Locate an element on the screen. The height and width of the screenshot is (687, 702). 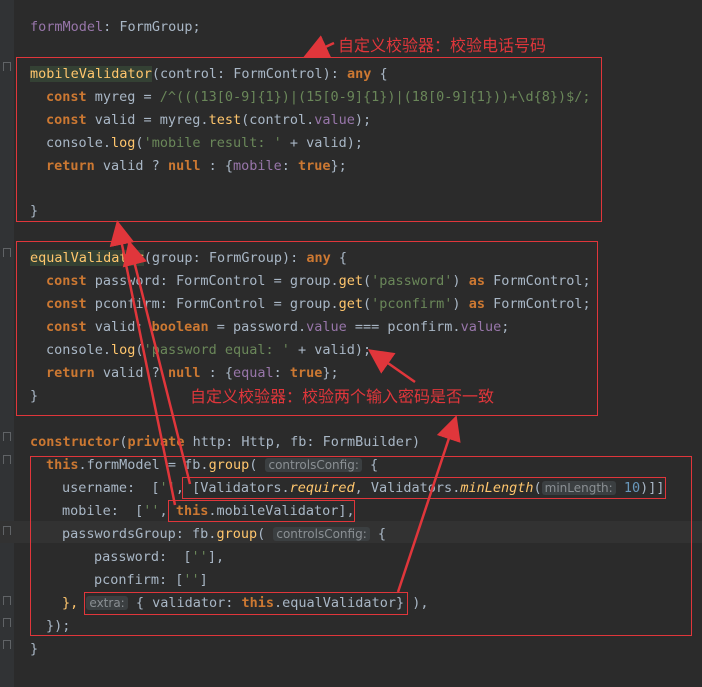
arrow-mobile-up is located at coordinates (143, 363).